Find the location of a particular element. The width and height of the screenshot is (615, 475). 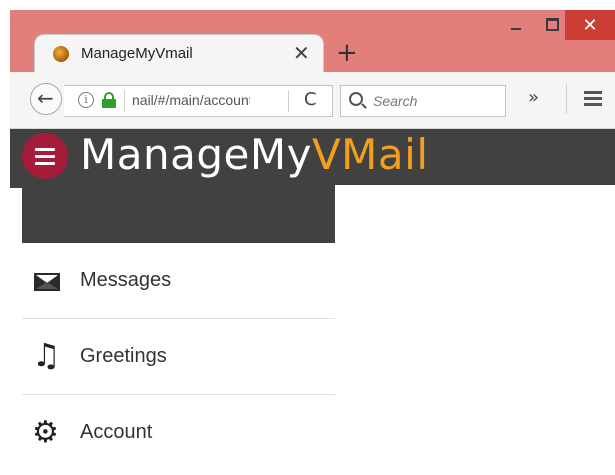

navigation-toolbar: ← i nail/#/main/account C Search » is located at coordinates (312, 100).